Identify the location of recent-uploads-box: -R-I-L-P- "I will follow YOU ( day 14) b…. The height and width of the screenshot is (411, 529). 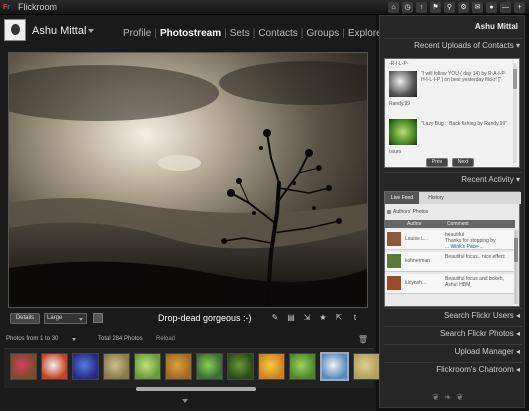
(452, 113).